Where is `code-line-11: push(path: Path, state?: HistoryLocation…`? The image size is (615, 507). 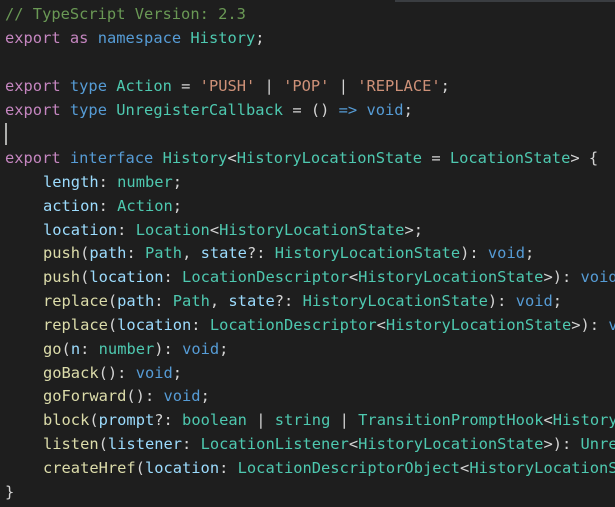
code-line-11: push(path: Path, state?: HistoryLocation… is located at coordinates (269, 253).